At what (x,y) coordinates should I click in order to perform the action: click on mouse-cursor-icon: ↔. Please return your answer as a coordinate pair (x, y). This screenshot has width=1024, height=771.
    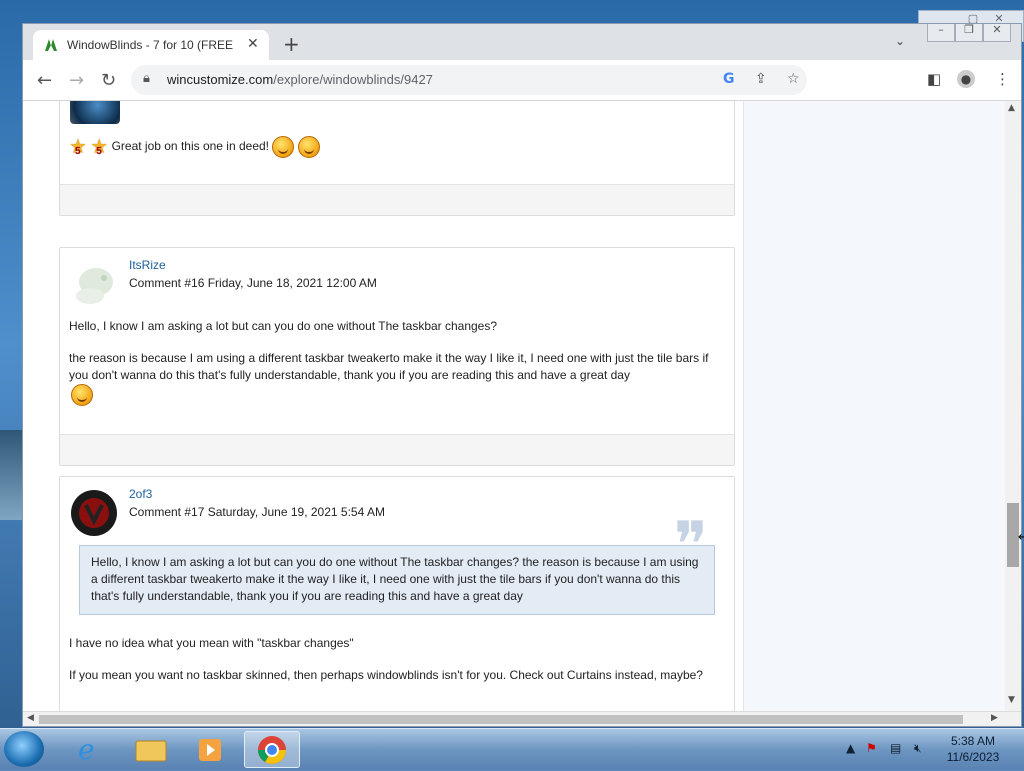
    Looking at the image, I should click on (1021, 537).